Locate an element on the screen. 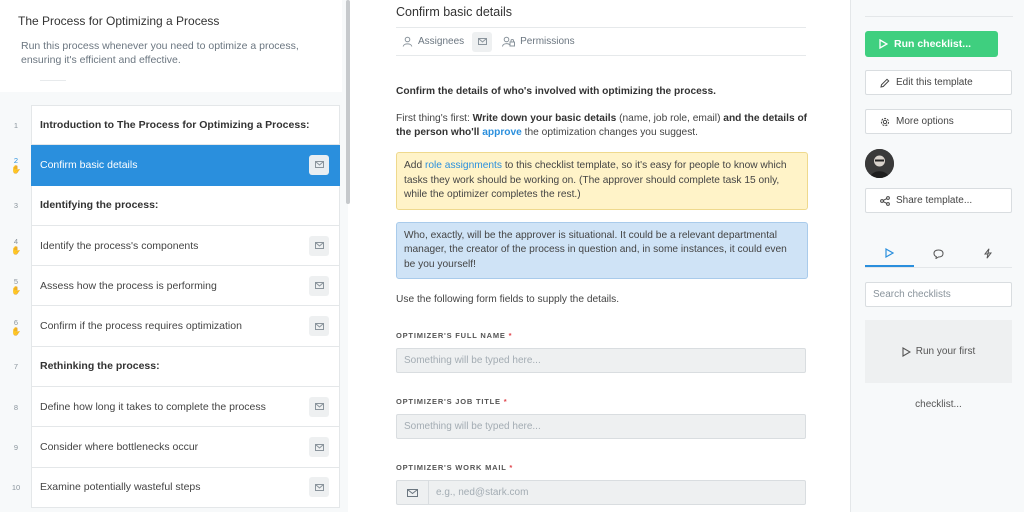  approve-text: approve is located at coordinates (502, 132).